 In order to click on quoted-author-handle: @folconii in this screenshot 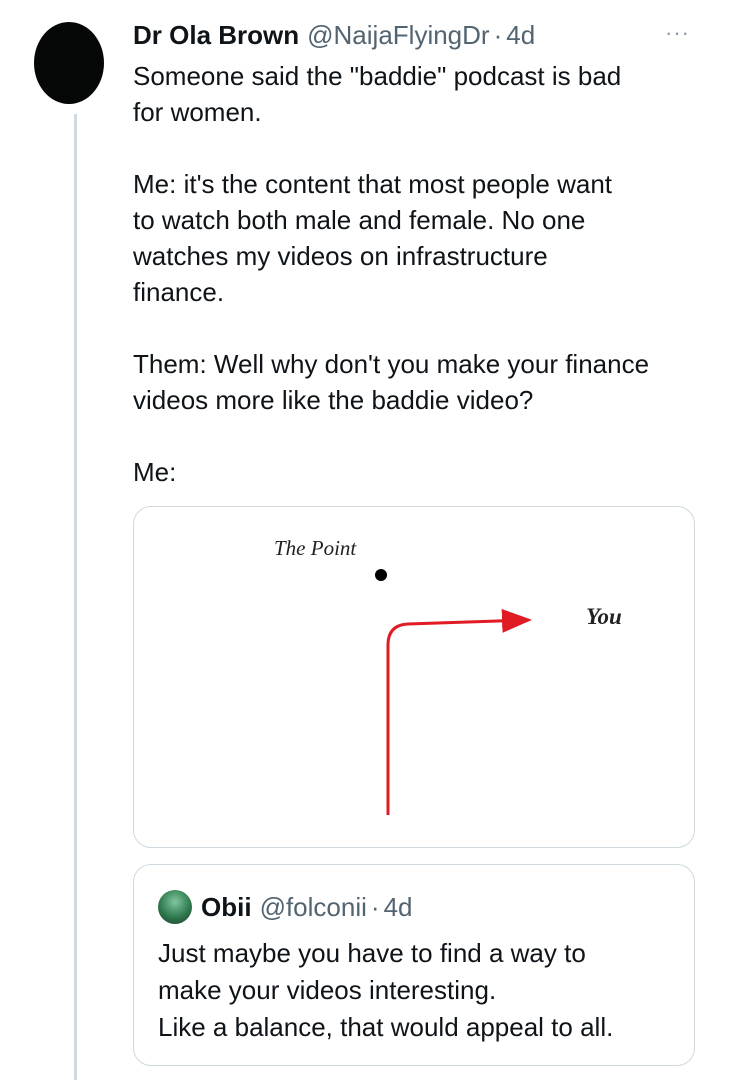, I will do `click(313, 907)`.